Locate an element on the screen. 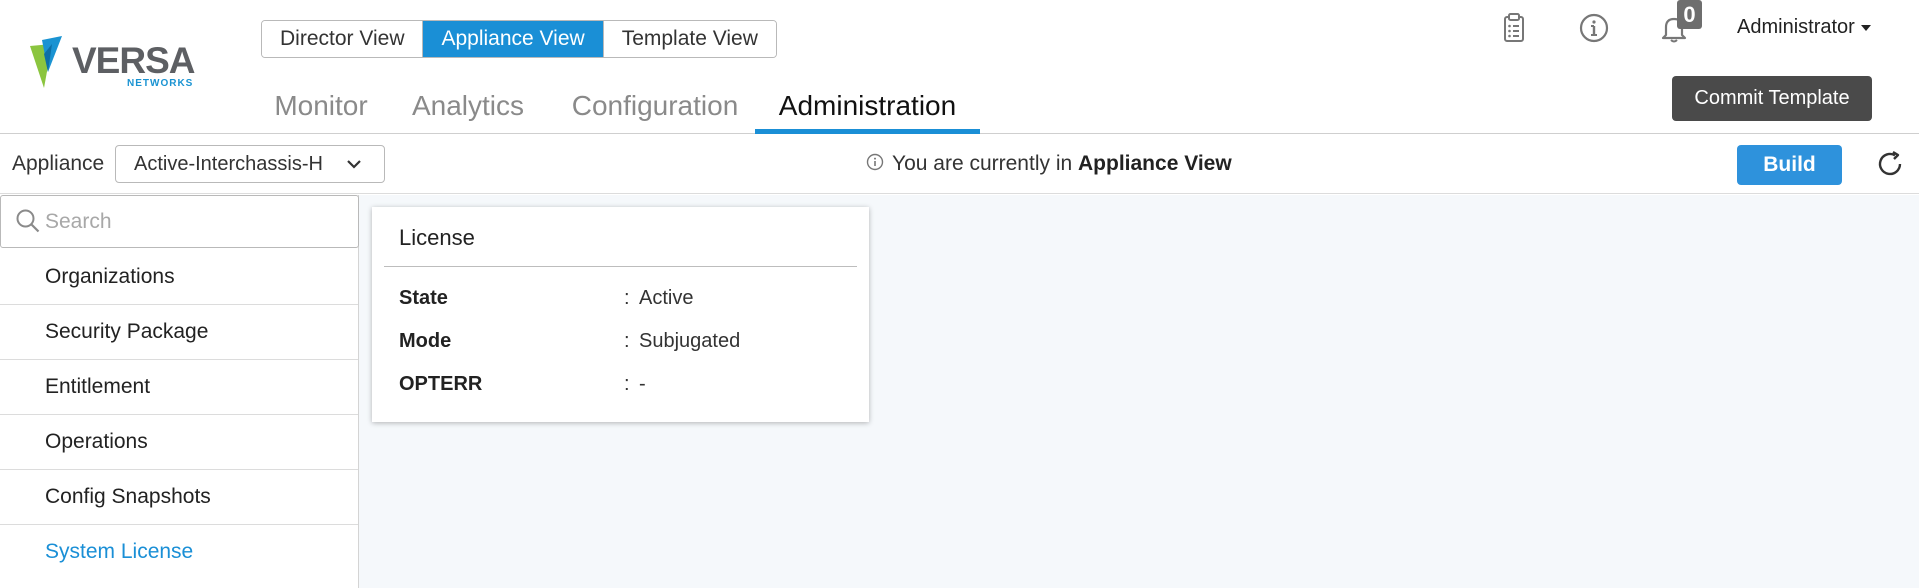 The width and height of the screenshot is (1919, 588). sidebar-item-entitlement: Entitlement is located at coordinates (179, 387).